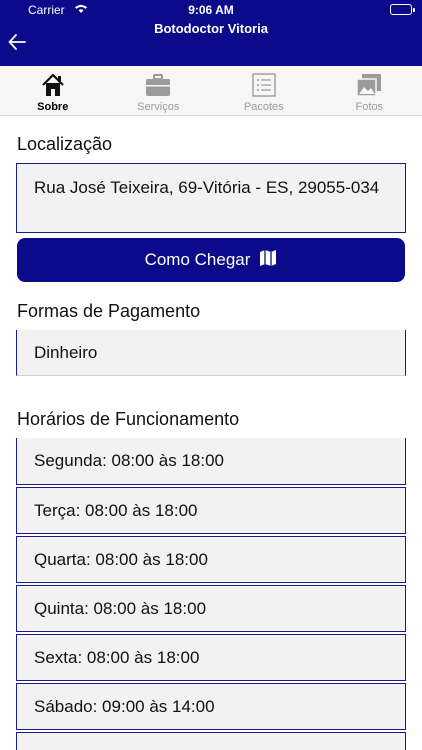 The image size is (422, 750). I want to click on hours-row-domingo, so click(211, 741).